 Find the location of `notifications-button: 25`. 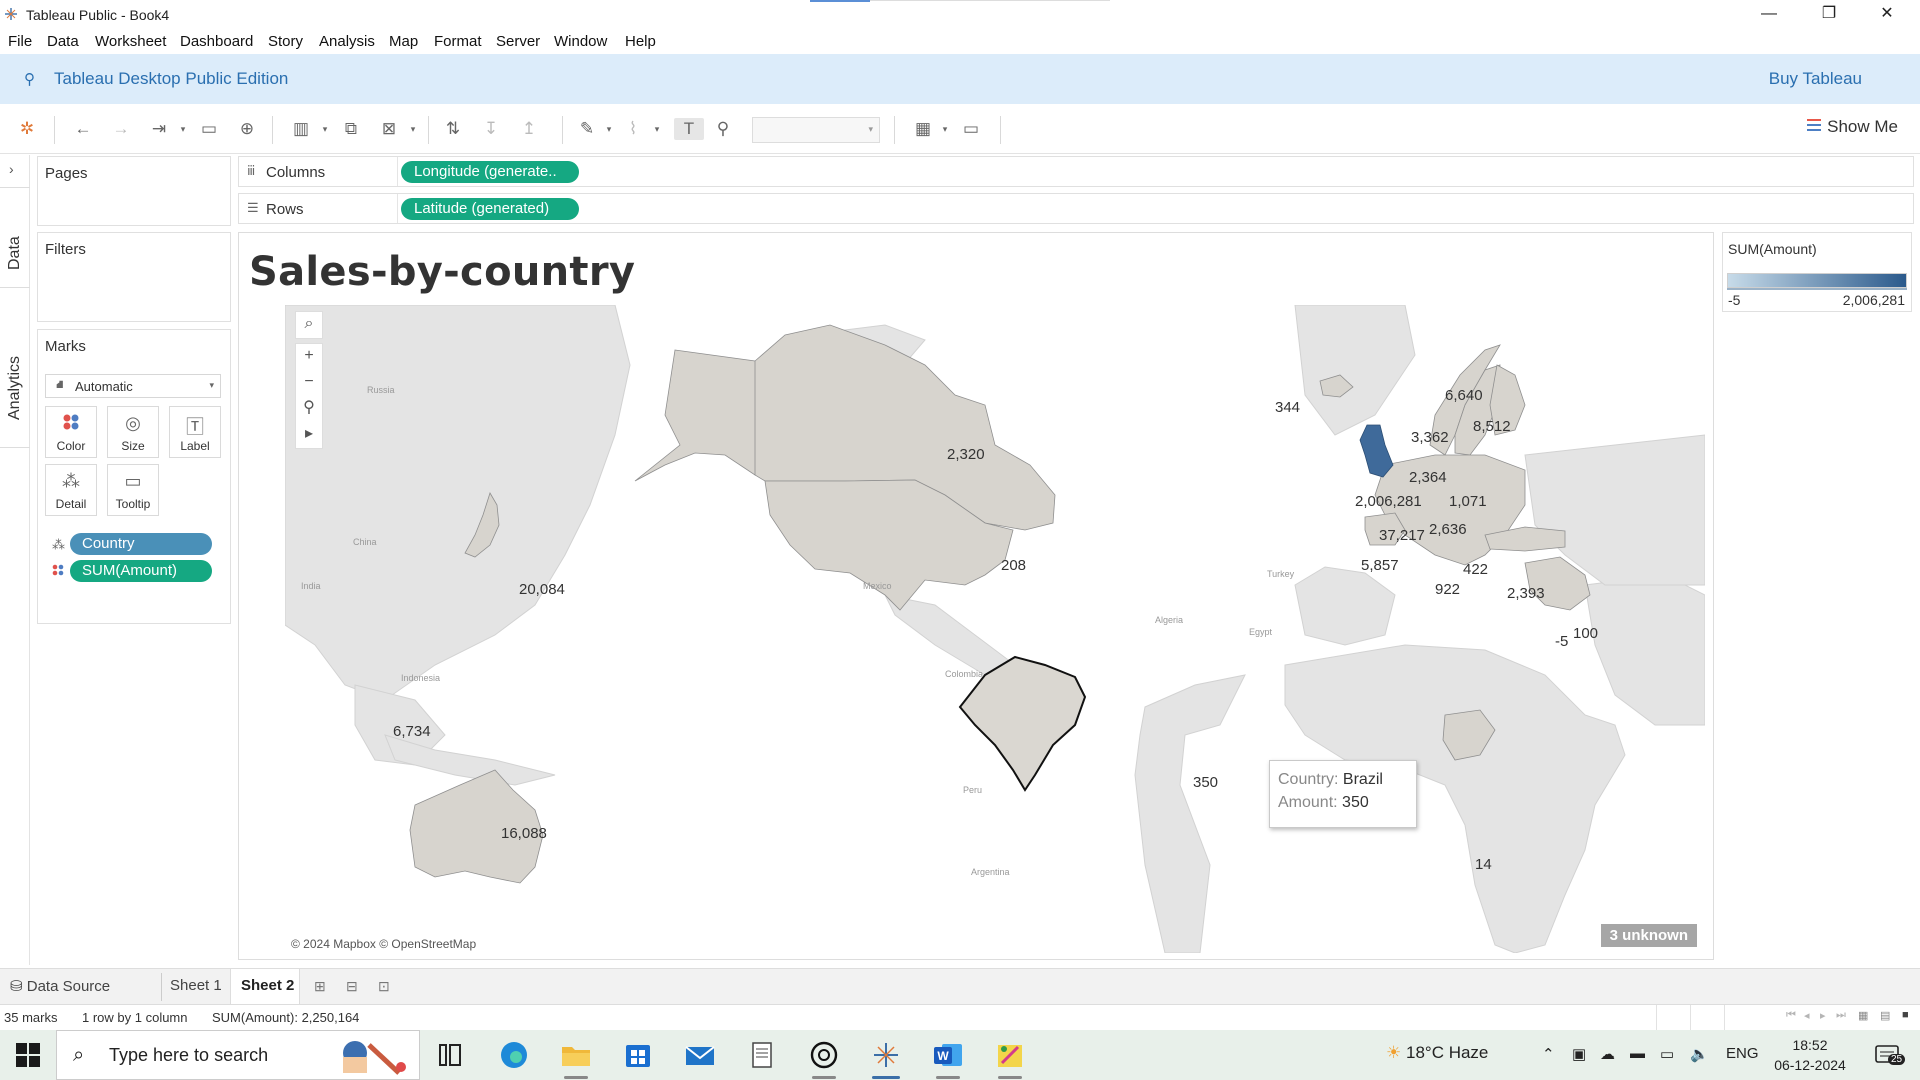

notifications-button: 25 is located at coordinates (1889, 1055).